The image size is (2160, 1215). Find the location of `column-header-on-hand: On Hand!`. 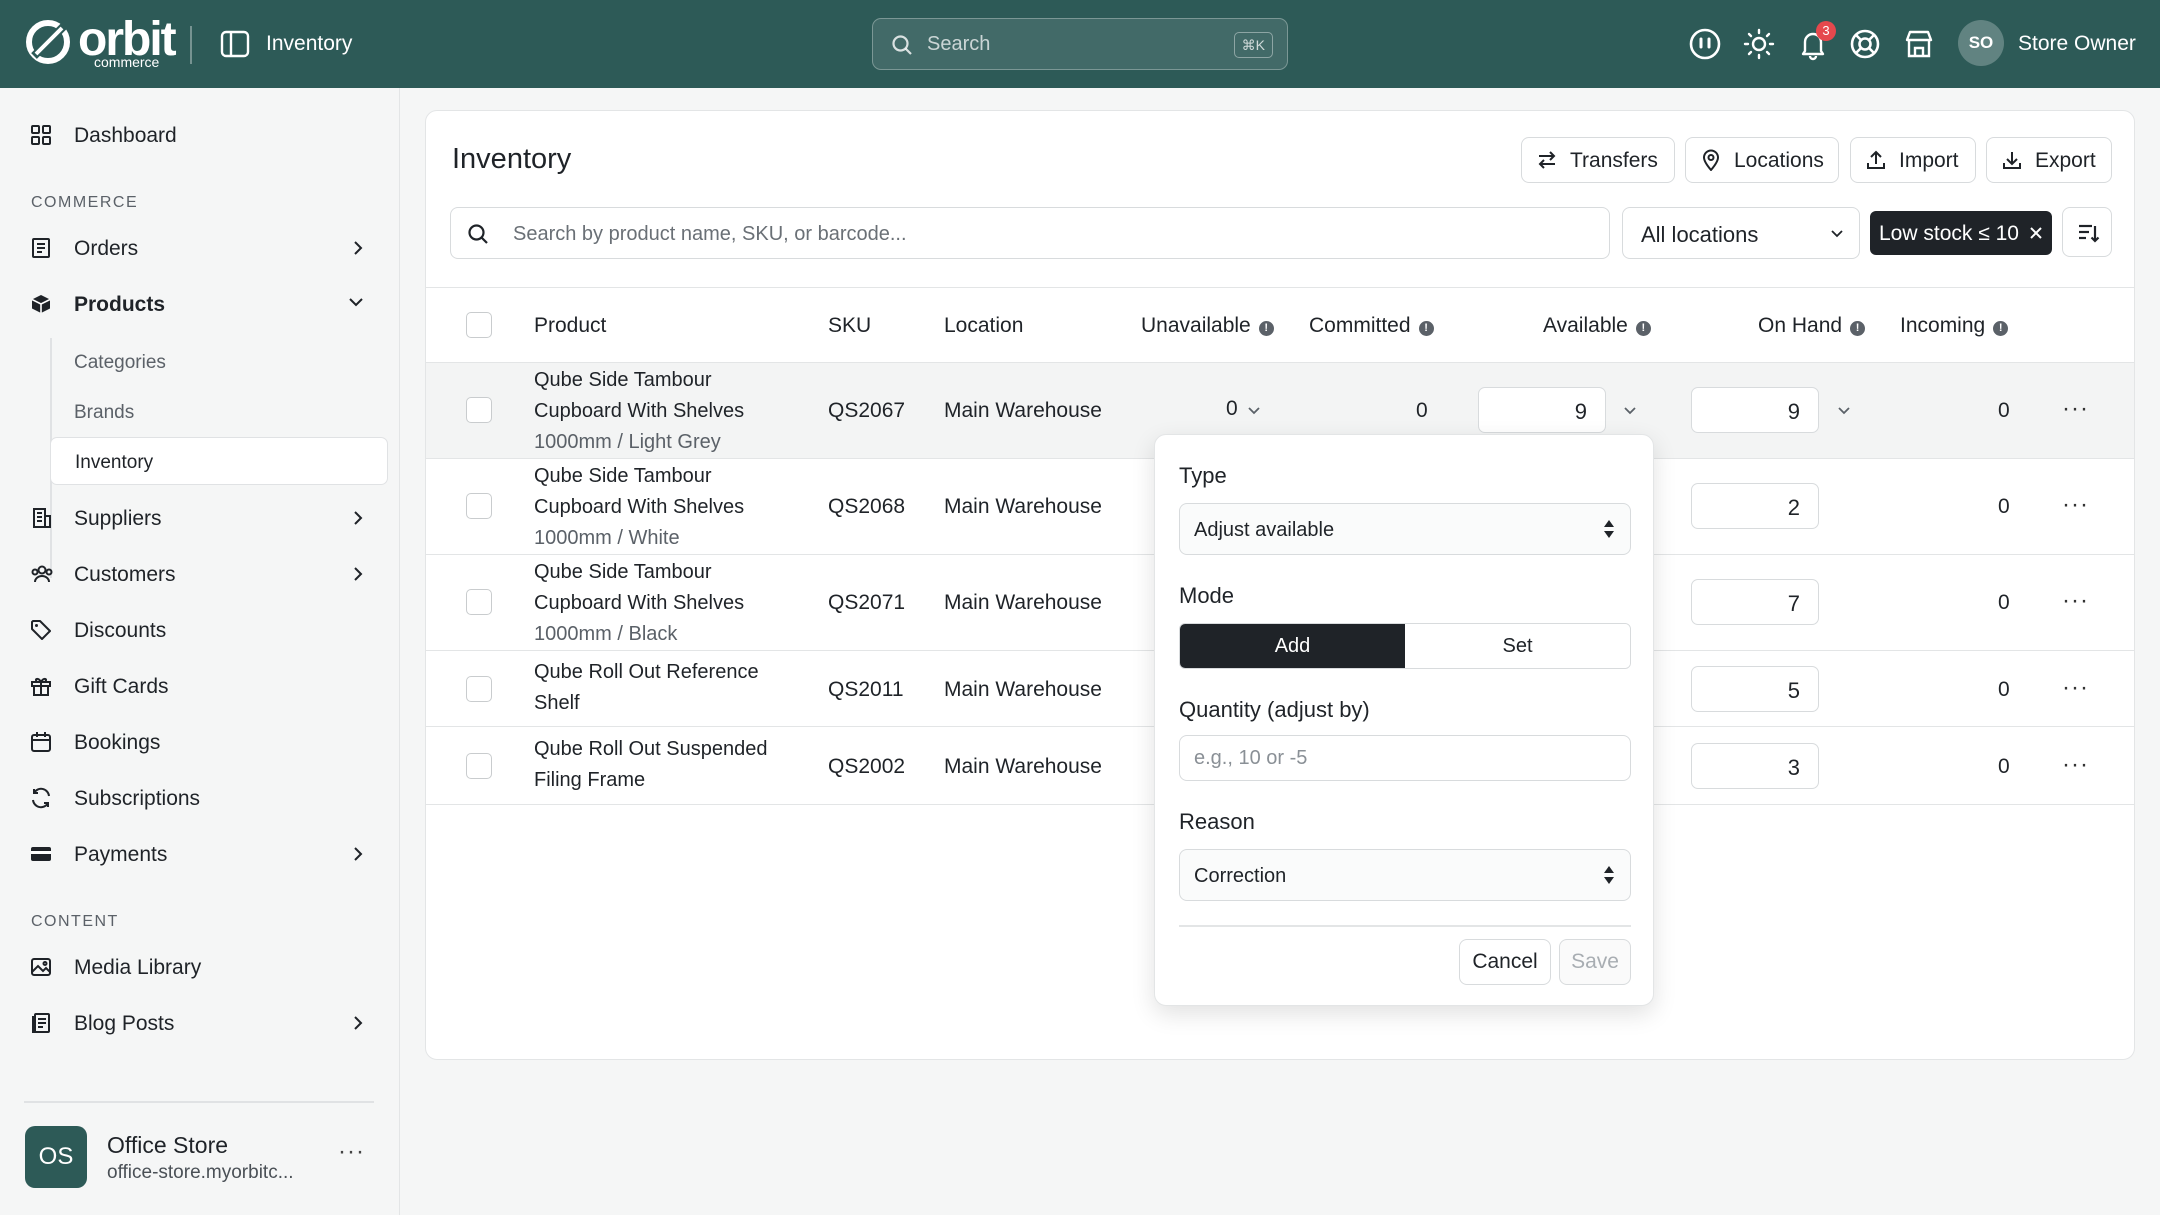

column-header-on-hand: On Hand! is located at coordinates (1812, 326).